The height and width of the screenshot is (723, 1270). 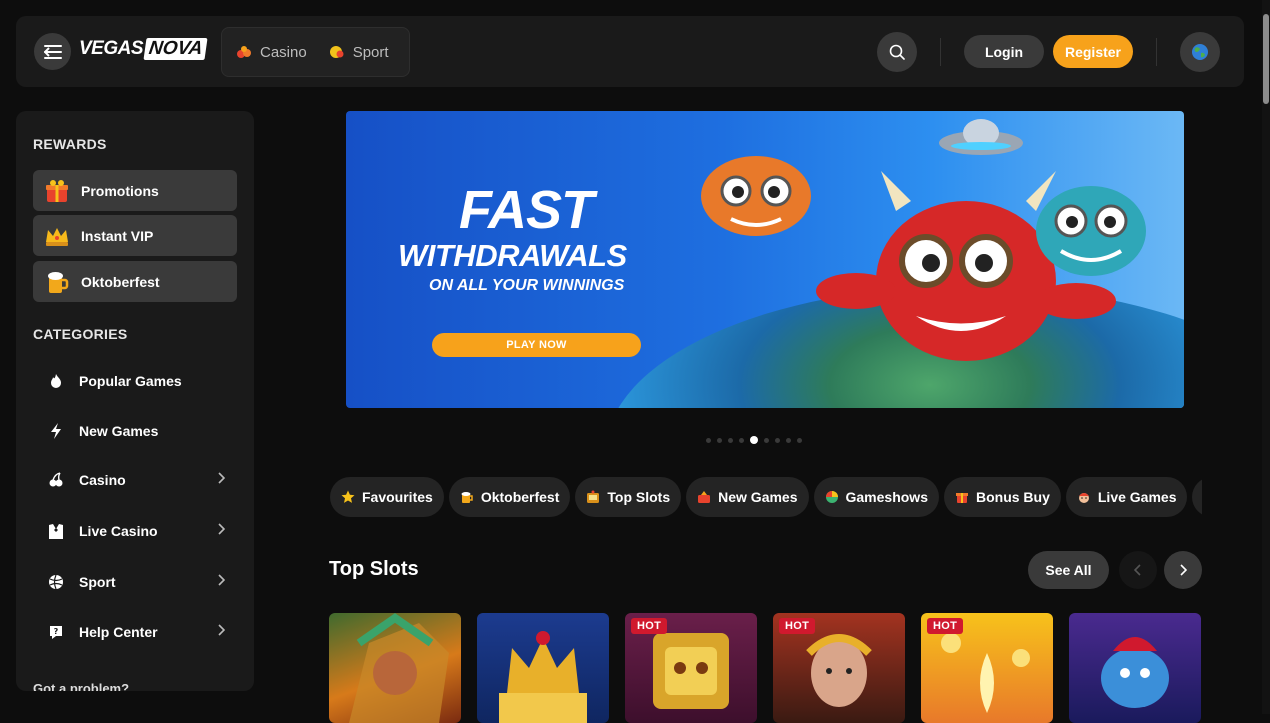 I want to click on banner-tagline: ON ALL YOUR WINNINGS, so click(x=527, y=285).